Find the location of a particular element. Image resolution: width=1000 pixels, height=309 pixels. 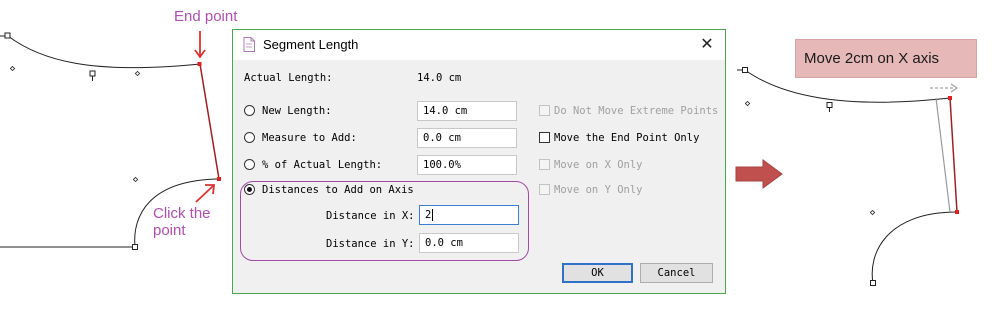

left-dots is located at coordinates (75, 124).